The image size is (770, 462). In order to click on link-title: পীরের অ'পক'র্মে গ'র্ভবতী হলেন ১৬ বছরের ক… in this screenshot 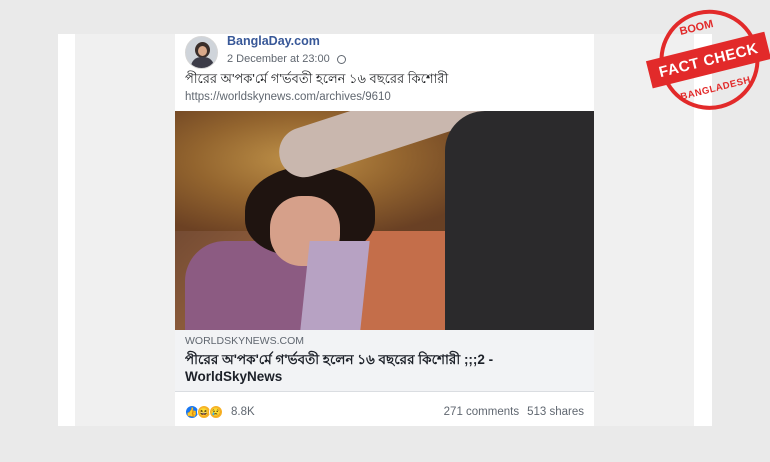, I will do `click(385, 368)`.